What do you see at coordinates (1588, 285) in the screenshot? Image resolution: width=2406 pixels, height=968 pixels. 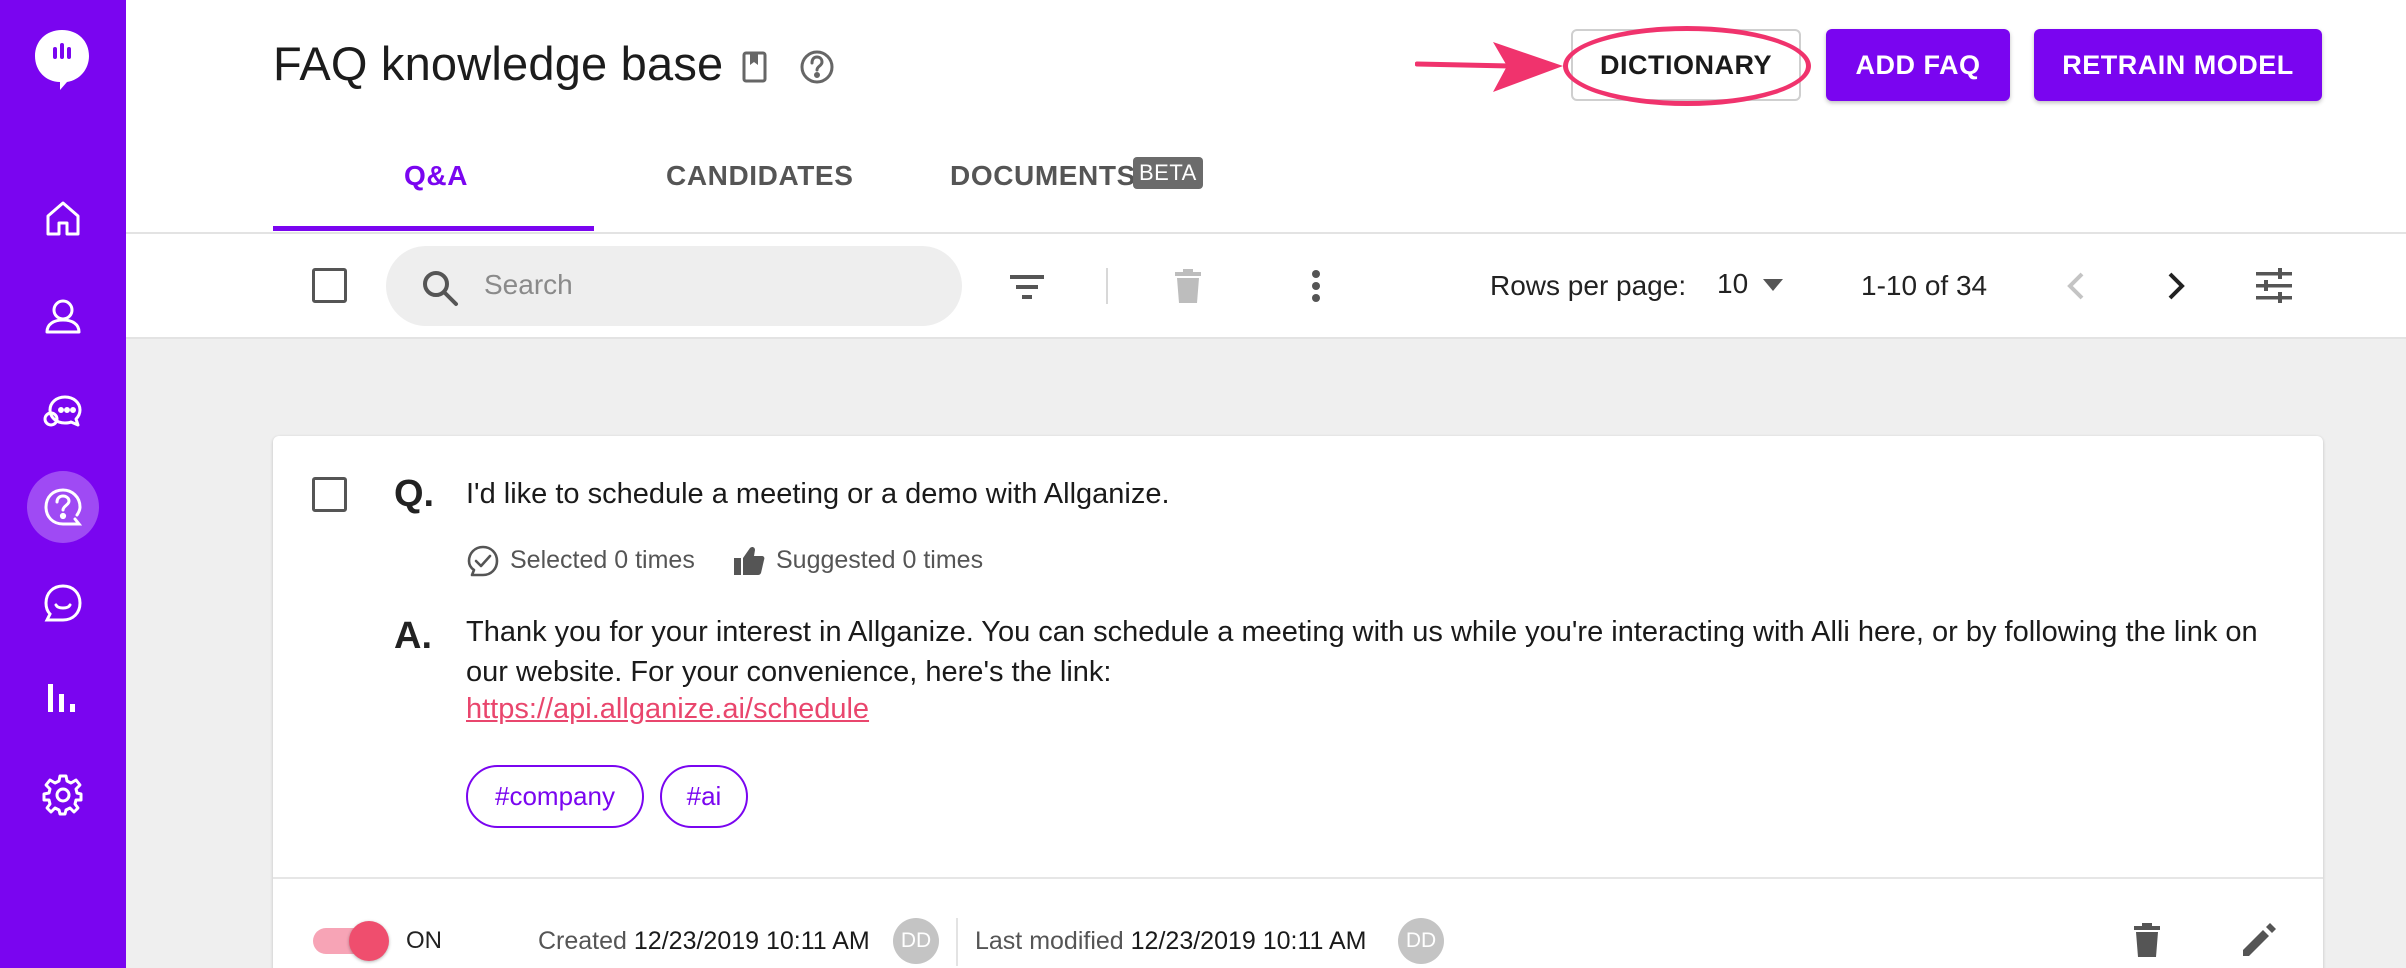 I see `rows-per-page-label: Rows per page:` at bounding box center [1588, 285].